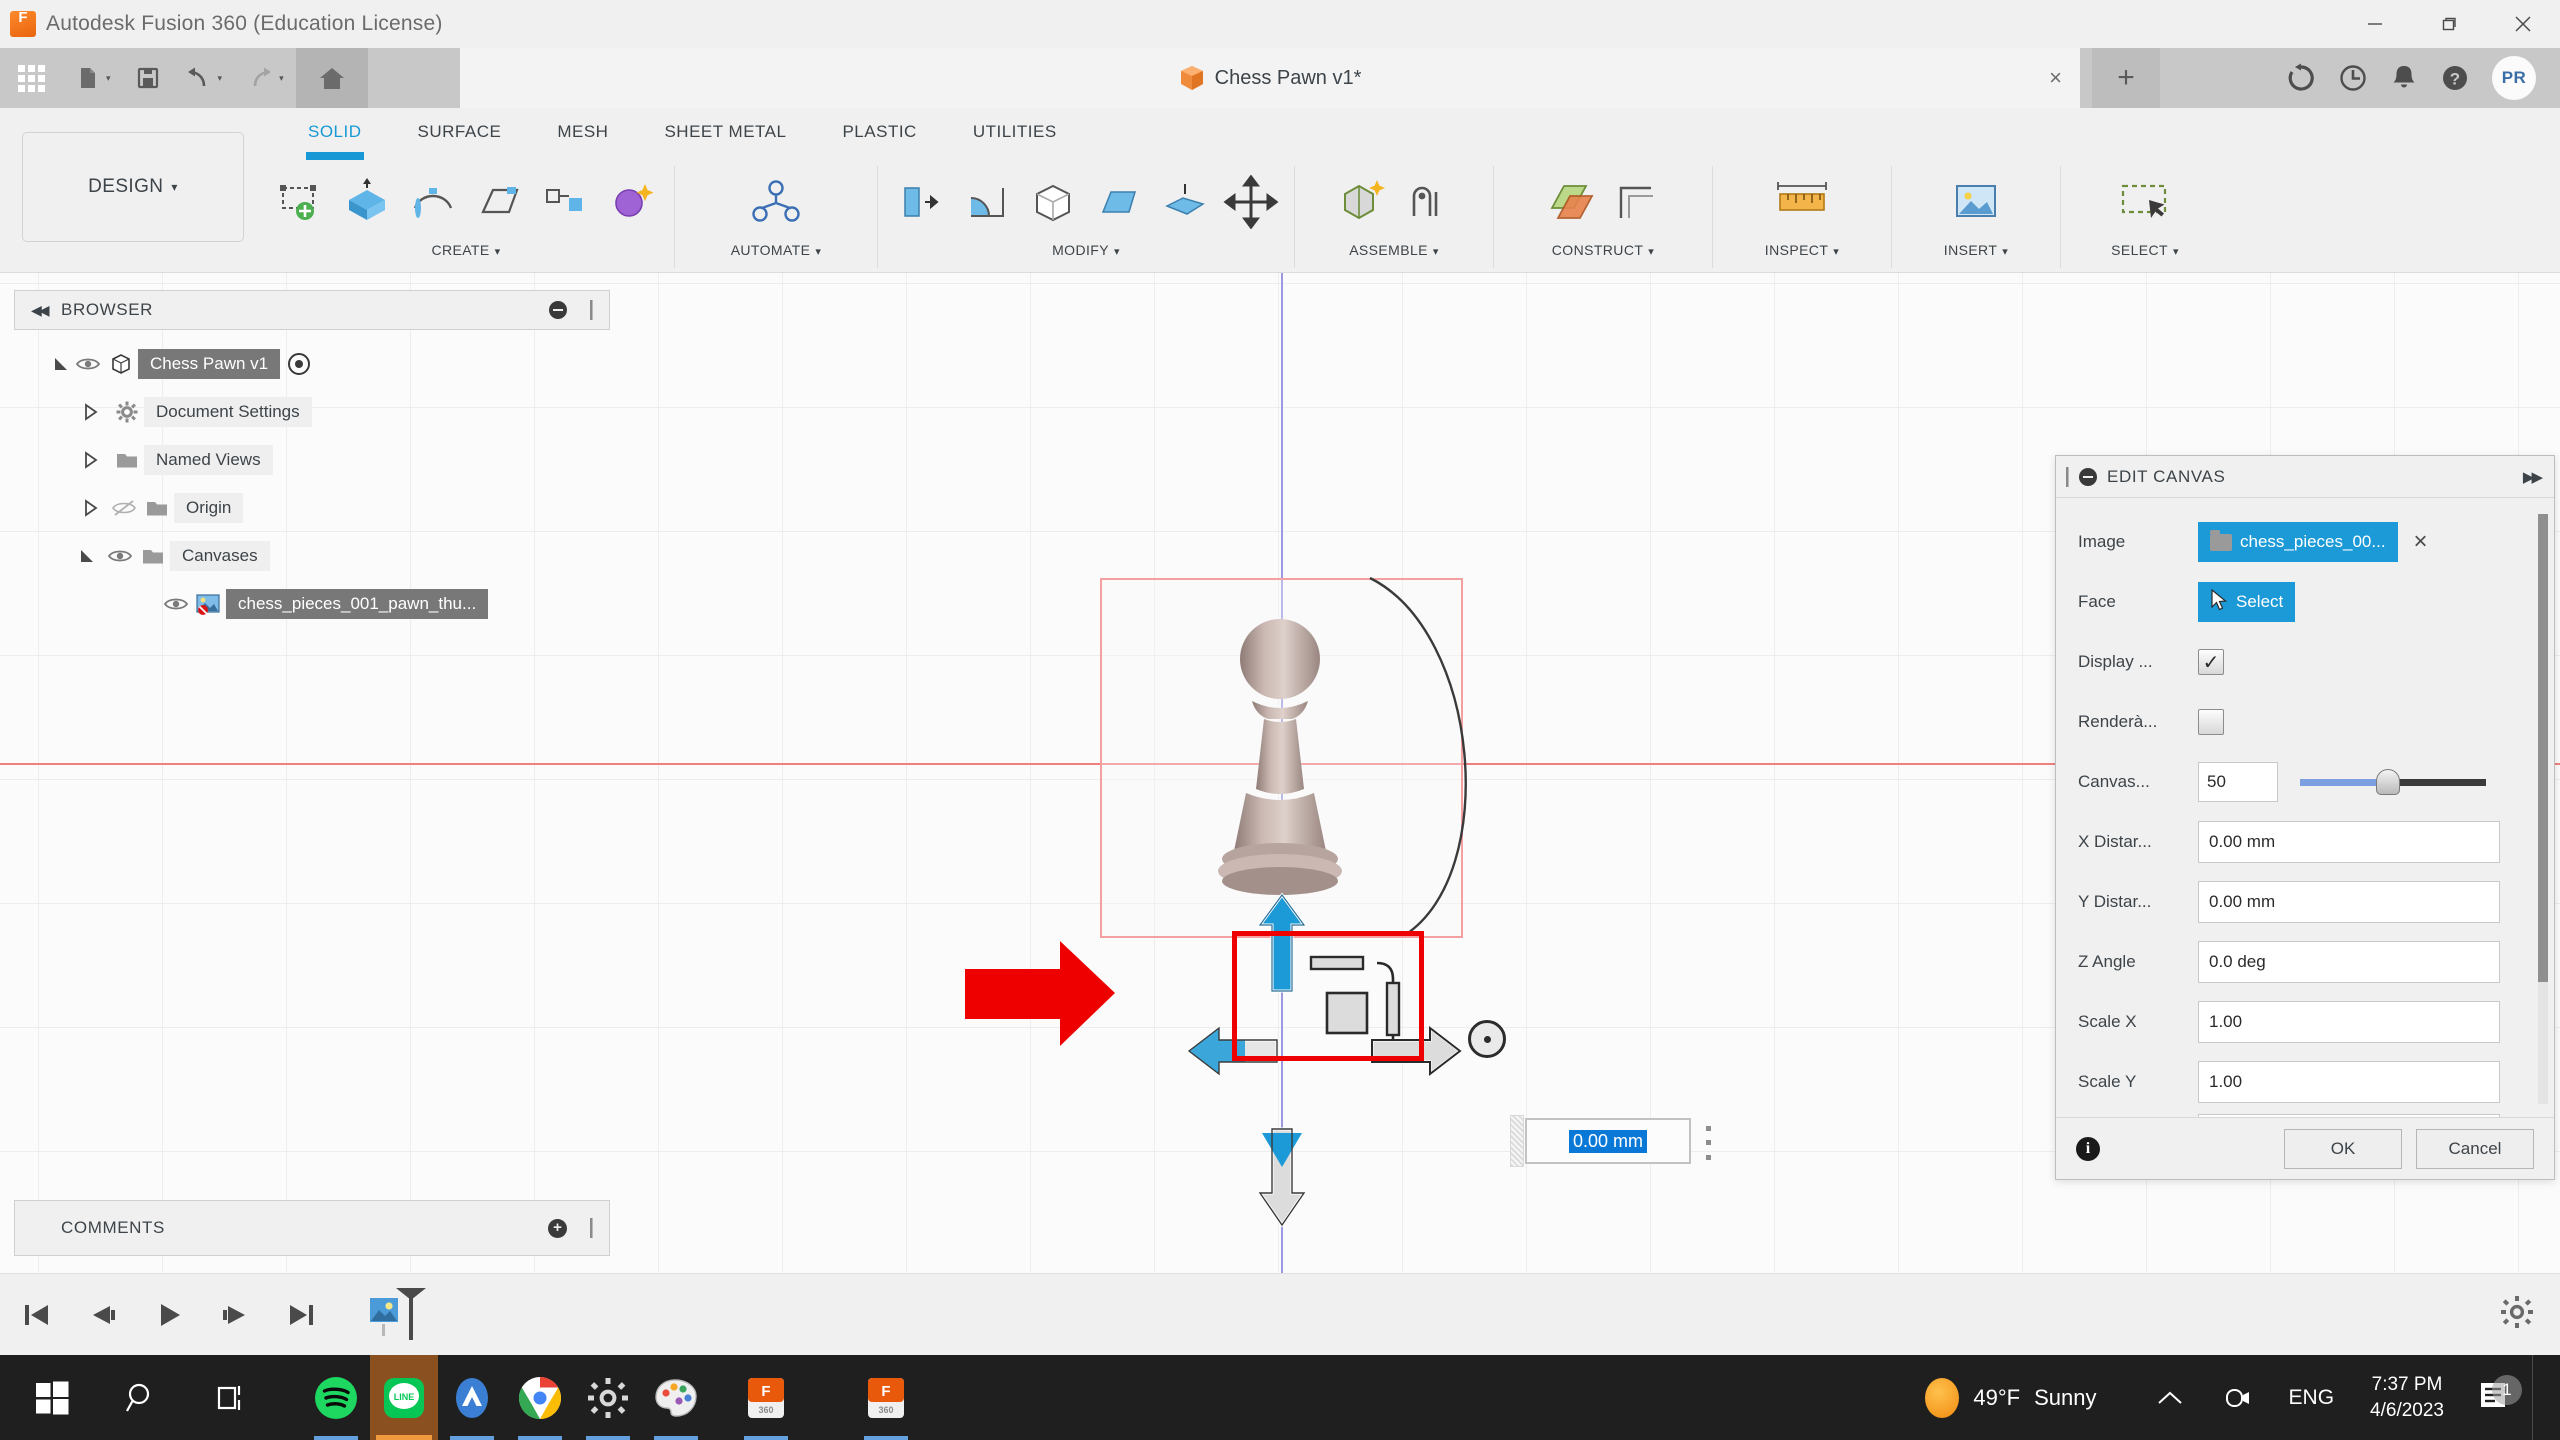 Image resolution: width=2560 pixels, height=1440 pixels. I want to click on notification-icon: 1, so click(2497, 1396).